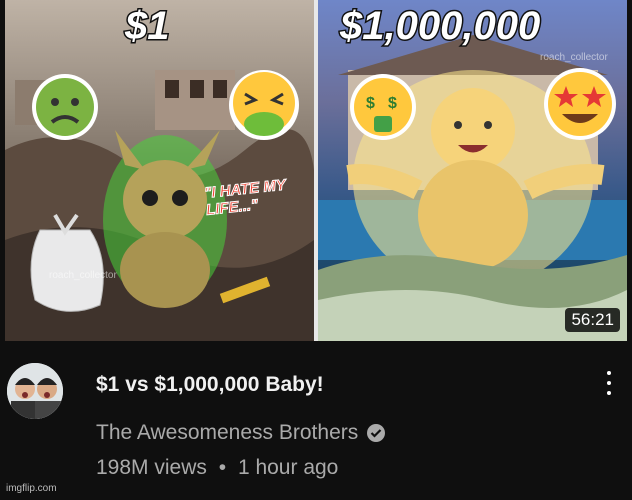 This screenshot has width=632, height=500. Describe the element at coordinates (151, 467) in the screenshot. I see `view-count: 198M views` at that location.